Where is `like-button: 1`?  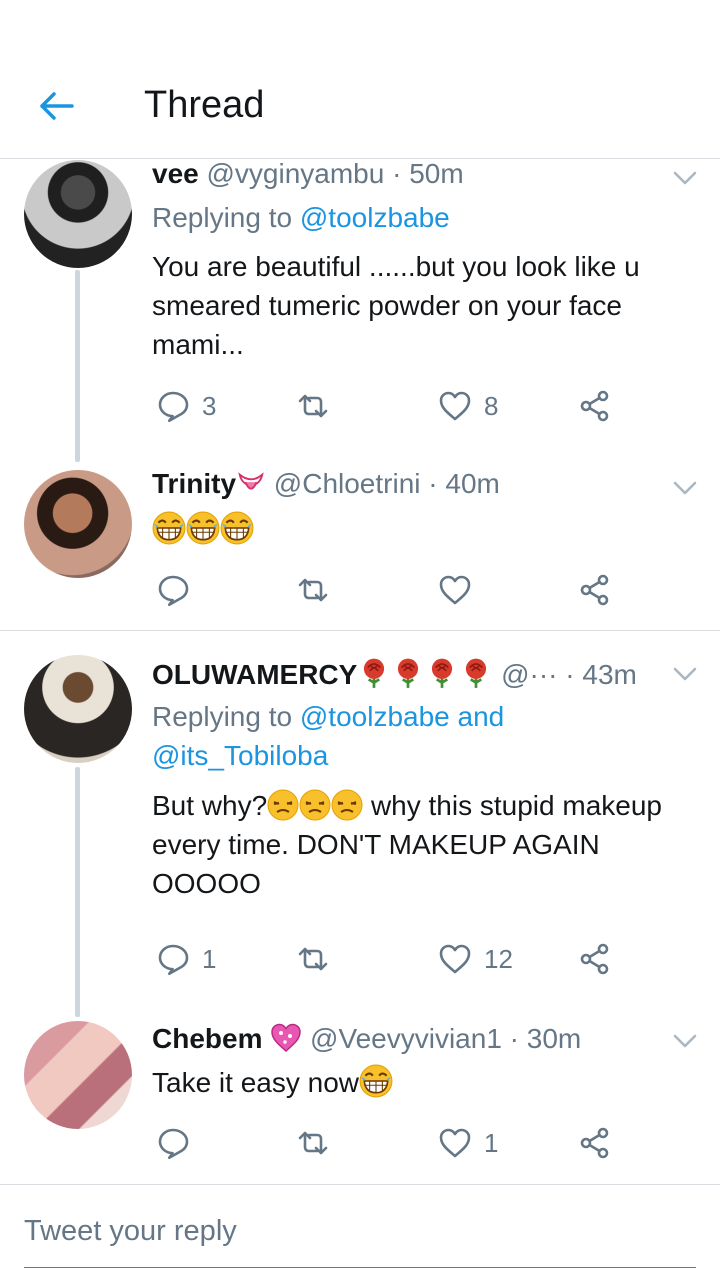 like-button: 1 is located at coordinates (468, 1143).